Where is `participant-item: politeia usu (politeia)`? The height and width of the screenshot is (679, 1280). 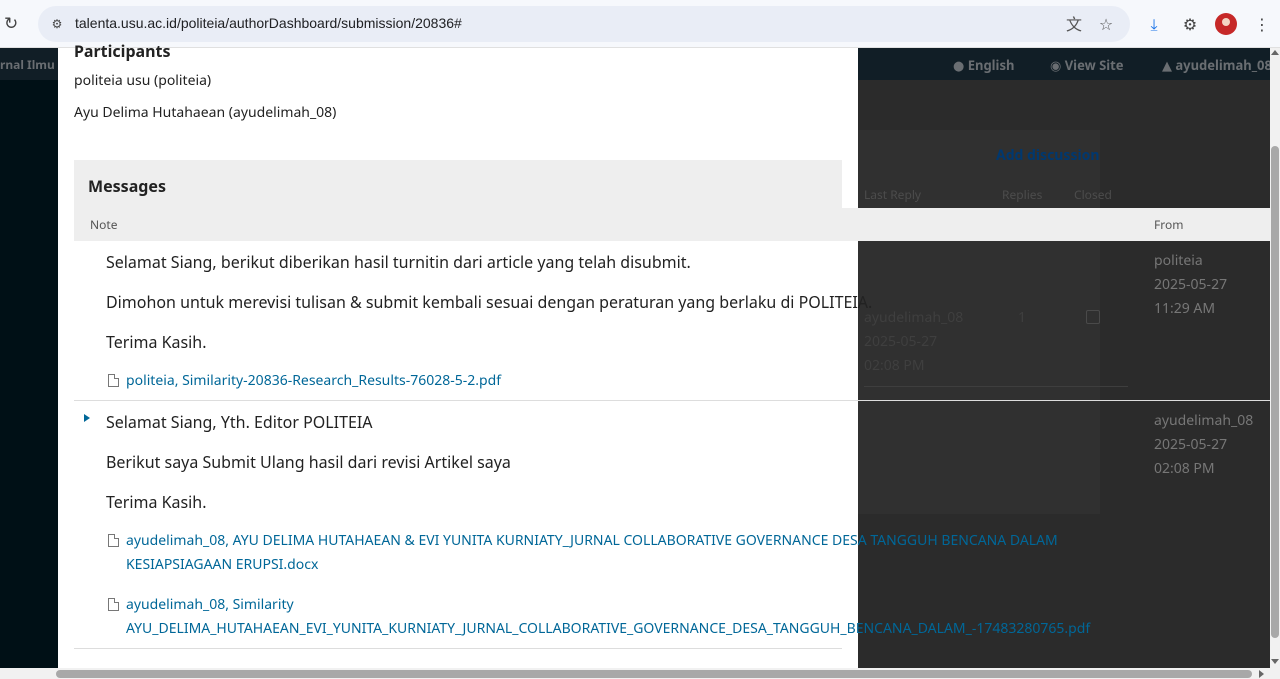
participant-item: politeia usu (politeia) is located at coordinates (143, 80).